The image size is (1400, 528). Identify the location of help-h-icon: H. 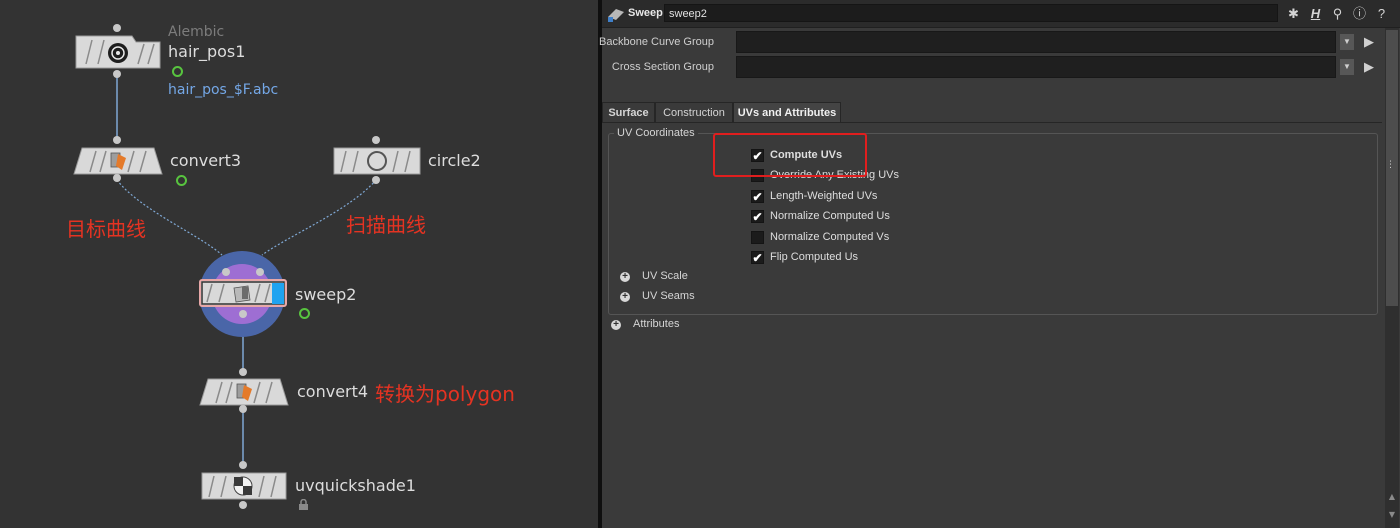
(1315, 13).